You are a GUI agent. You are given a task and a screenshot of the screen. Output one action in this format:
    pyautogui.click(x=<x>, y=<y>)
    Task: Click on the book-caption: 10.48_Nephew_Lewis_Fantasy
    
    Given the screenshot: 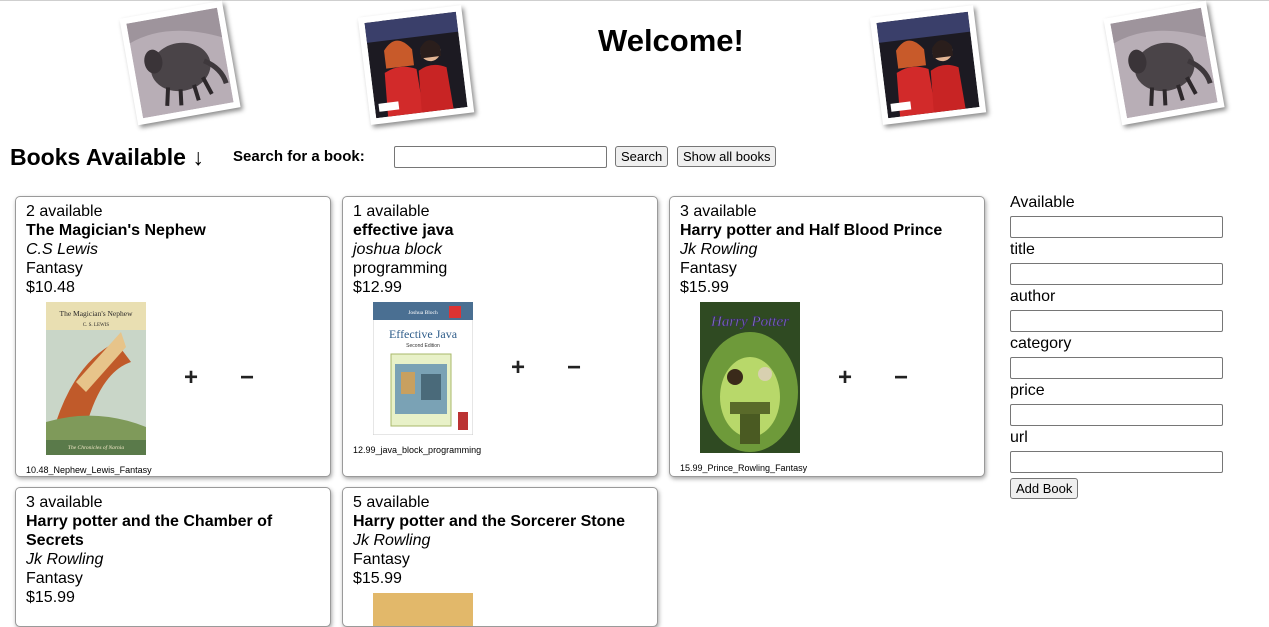 What is the action you would take?
    pyautogui.click(x=89, y=470)
    